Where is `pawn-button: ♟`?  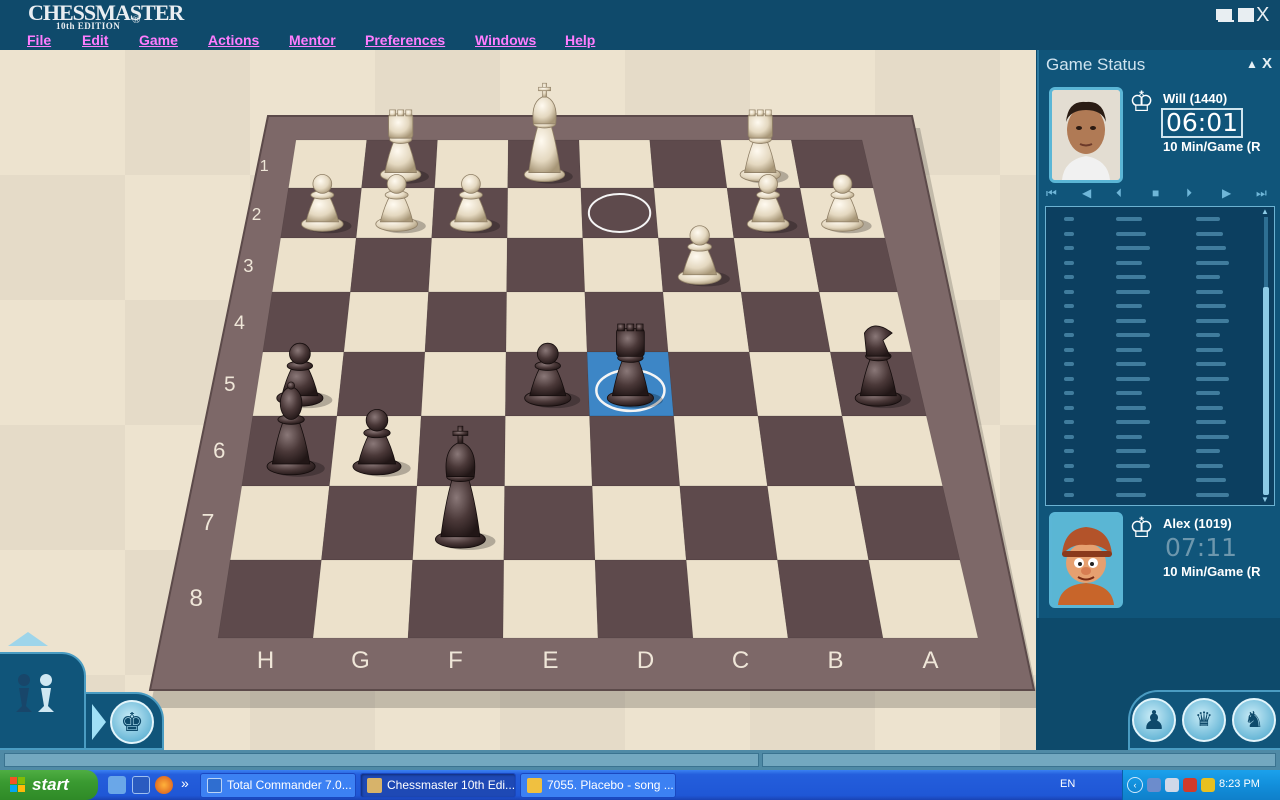 pawn-button: ♟ is located at coordinates (1154, 720).